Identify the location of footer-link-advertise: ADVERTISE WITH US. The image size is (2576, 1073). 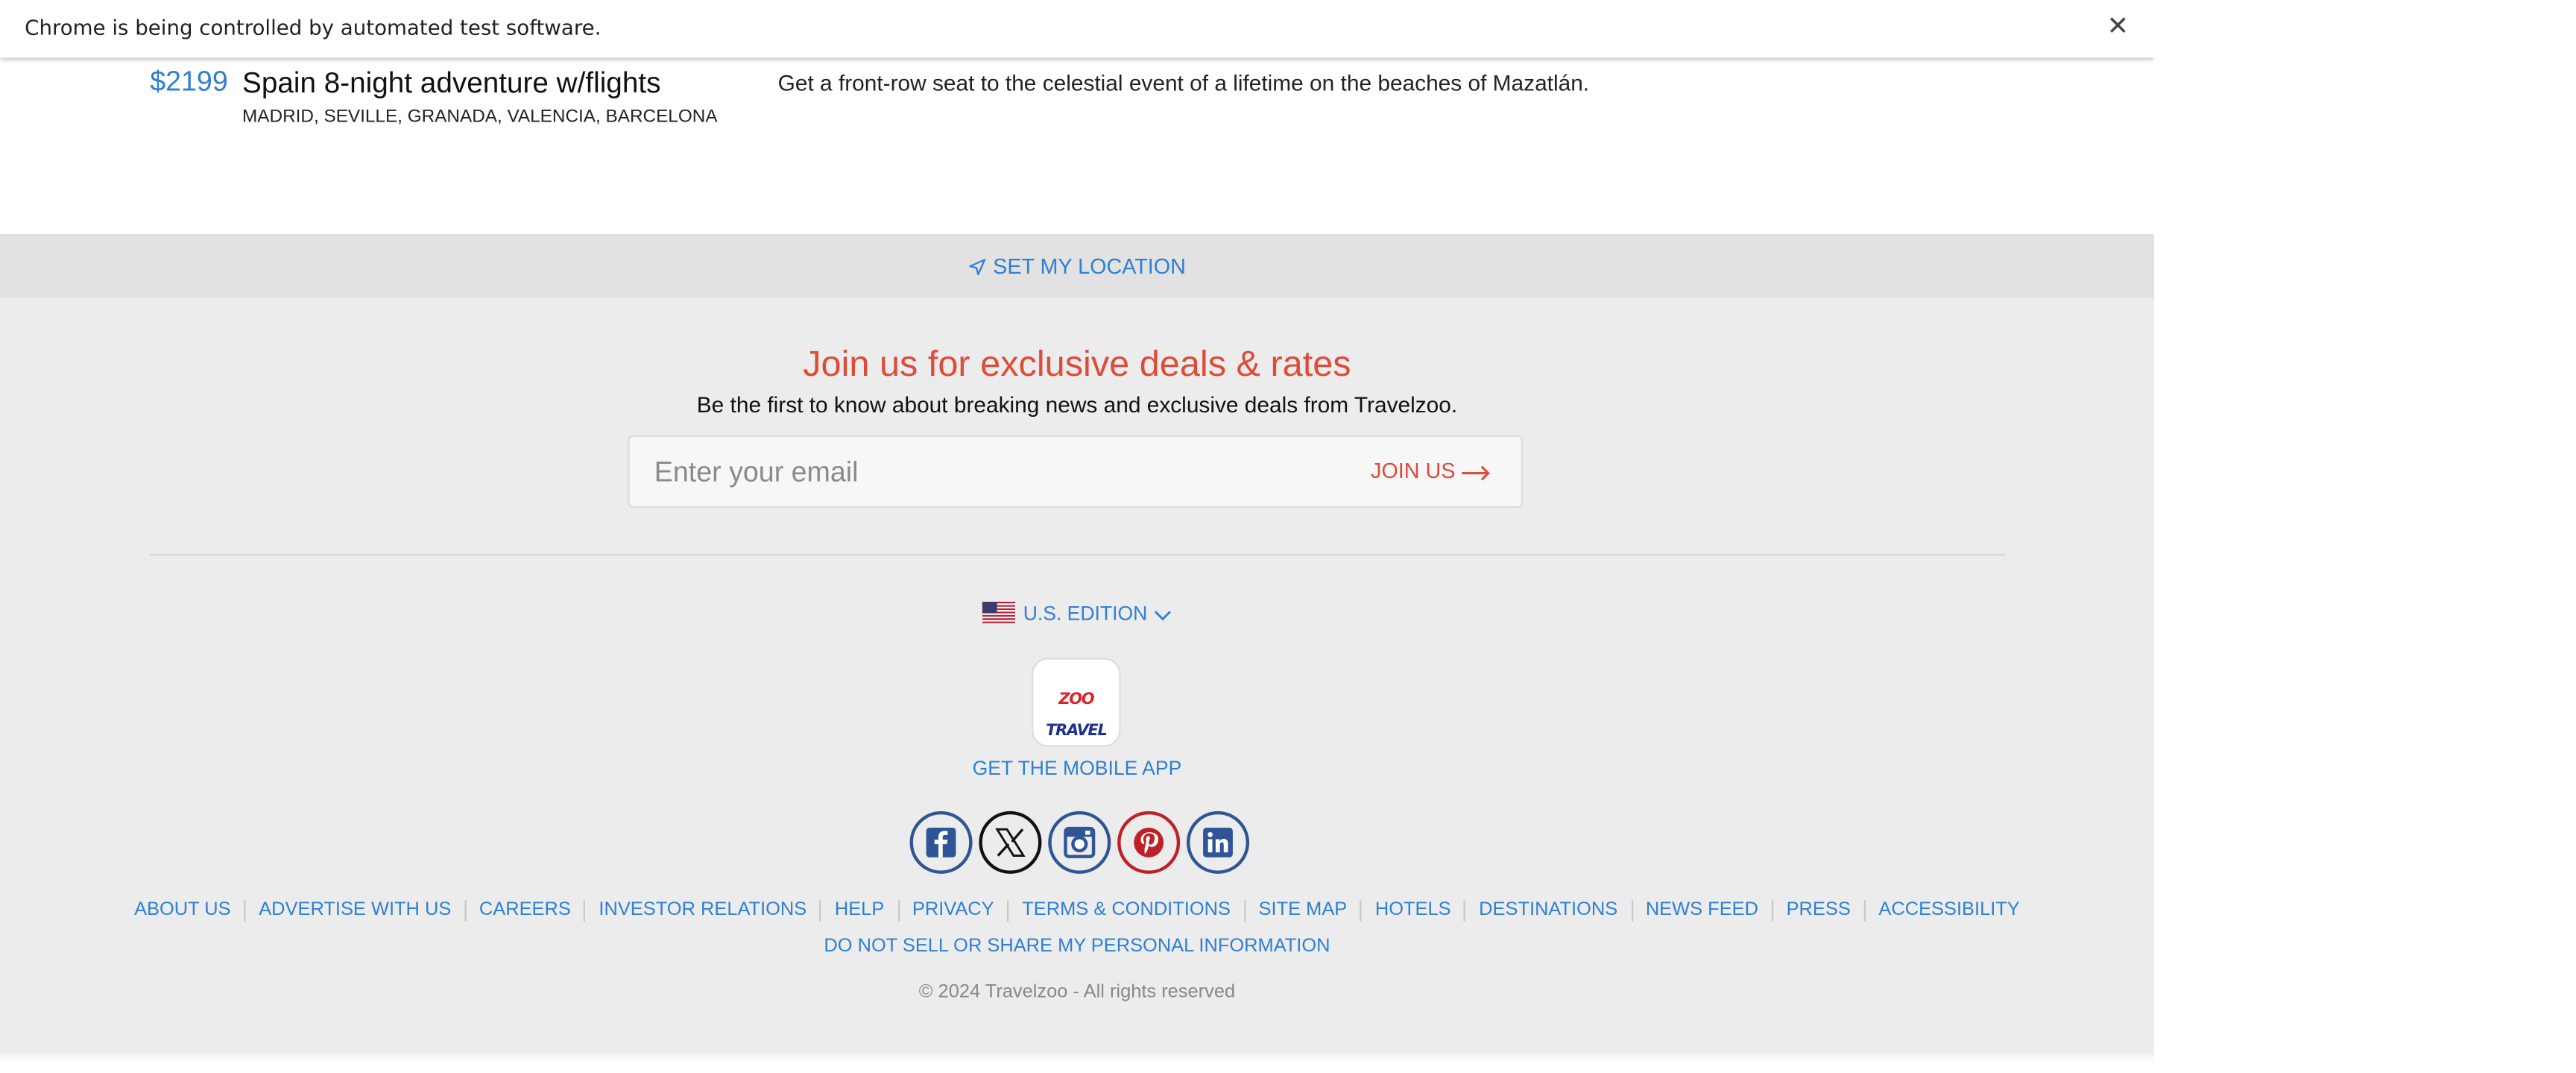
(354, 911).